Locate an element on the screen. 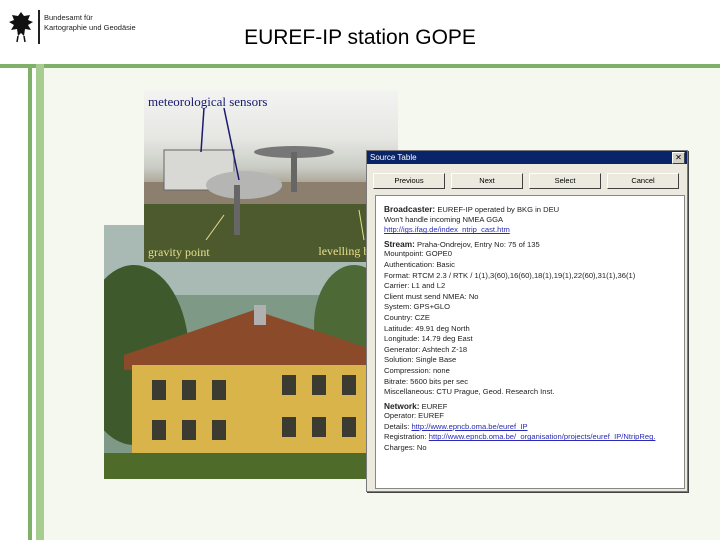 Image resolution: width=720 pixels, height=540 pixels. stream-row: Generator: Ashtech Z-18 is located at coordinates (426, 349).